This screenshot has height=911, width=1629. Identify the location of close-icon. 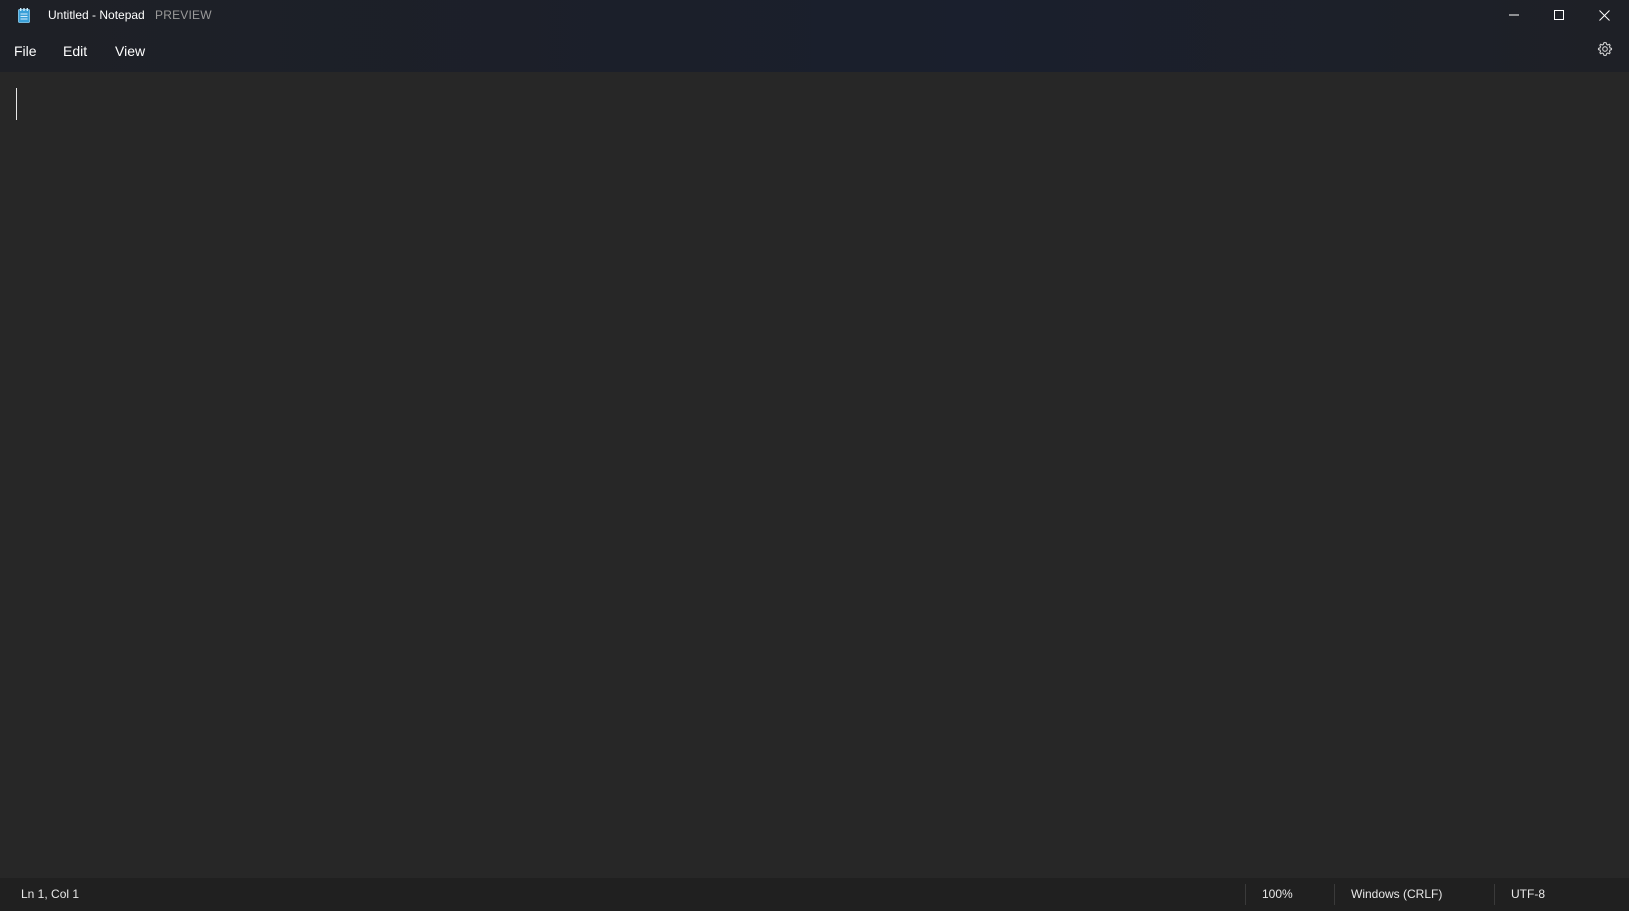
(1604, 15).